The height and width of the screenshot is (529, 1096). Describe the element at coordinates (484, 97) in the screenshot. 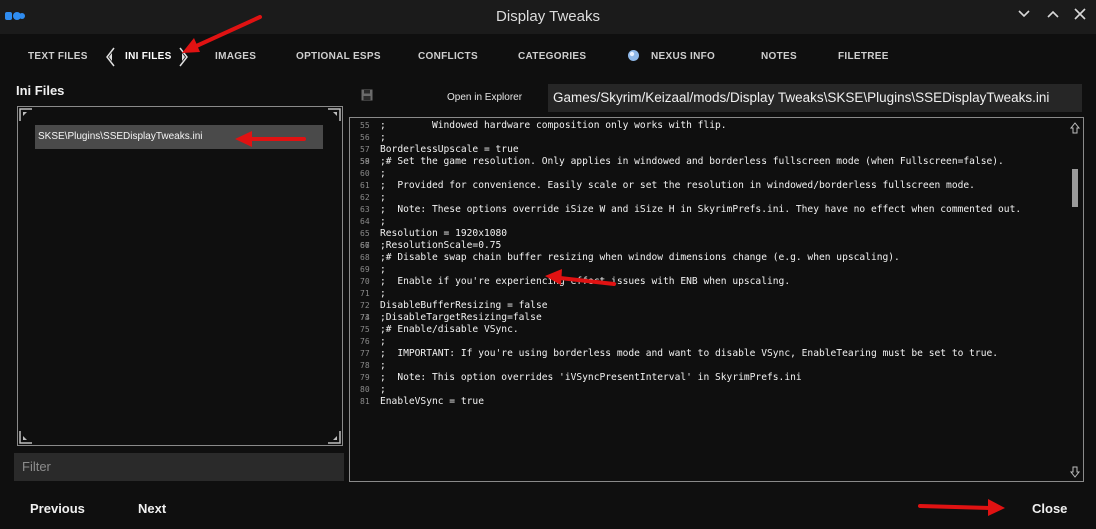

I see `open-in-explorer-button: Open in Explorer` at that location.